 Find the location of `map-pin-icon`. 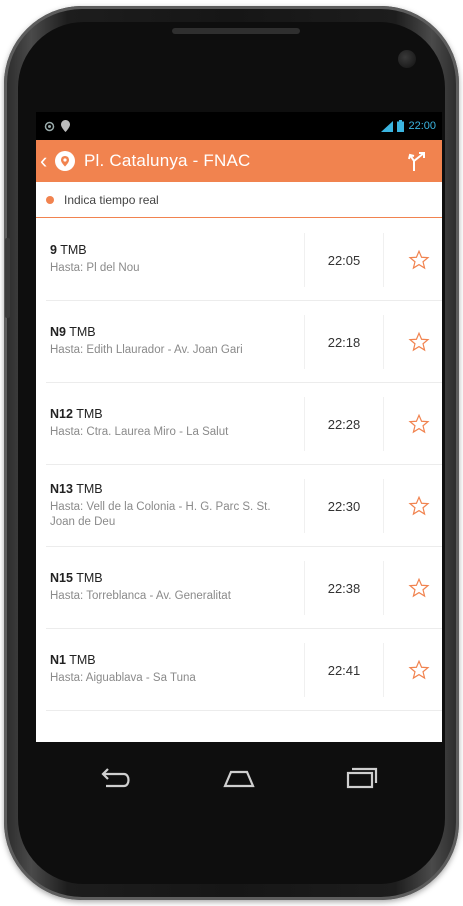

map-pin-icon is located at coordinates (65, 126).